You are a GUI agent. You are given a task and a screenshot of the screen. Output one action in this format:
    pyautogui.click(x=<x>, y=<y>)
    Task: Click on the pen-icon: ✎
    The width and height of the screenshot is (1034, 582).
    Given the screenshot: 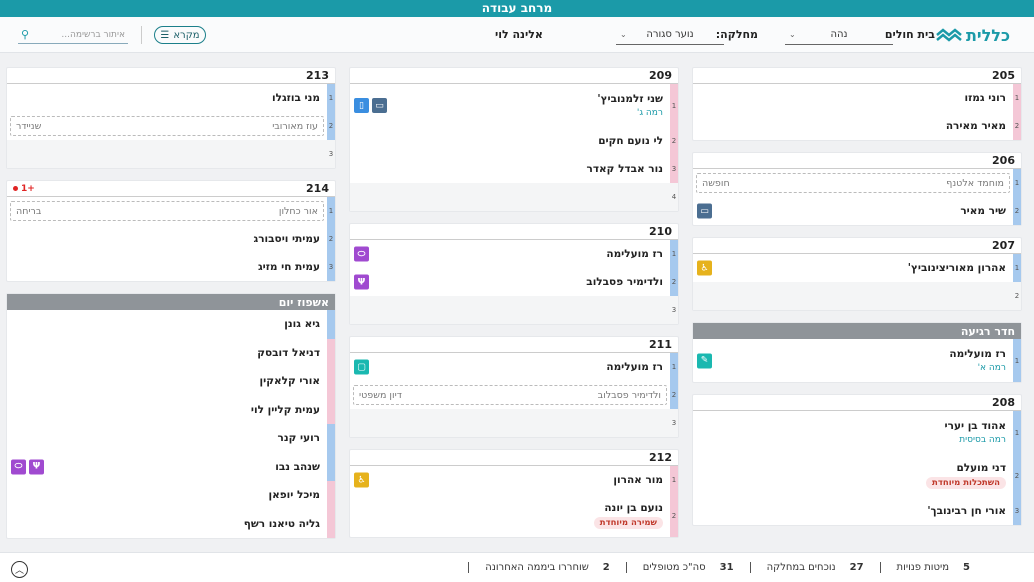 What is the action you would take?
    pyautogui.click(x=704, y=360)
    